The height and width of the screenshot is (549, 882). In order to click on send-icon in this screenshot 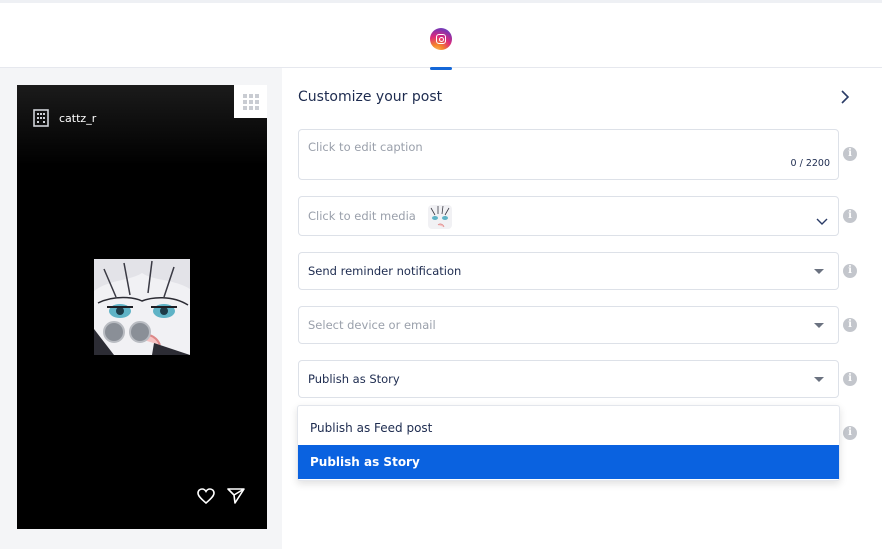, I will do `click(236, 498)`.